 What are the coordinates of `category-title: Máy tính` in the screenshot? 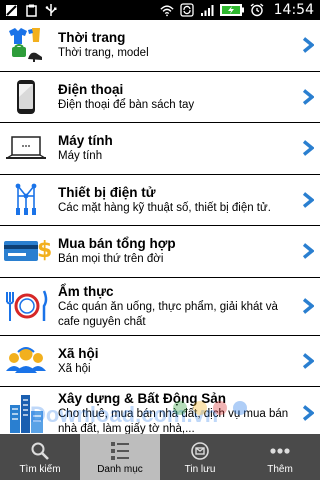 It's located at (85, 141).